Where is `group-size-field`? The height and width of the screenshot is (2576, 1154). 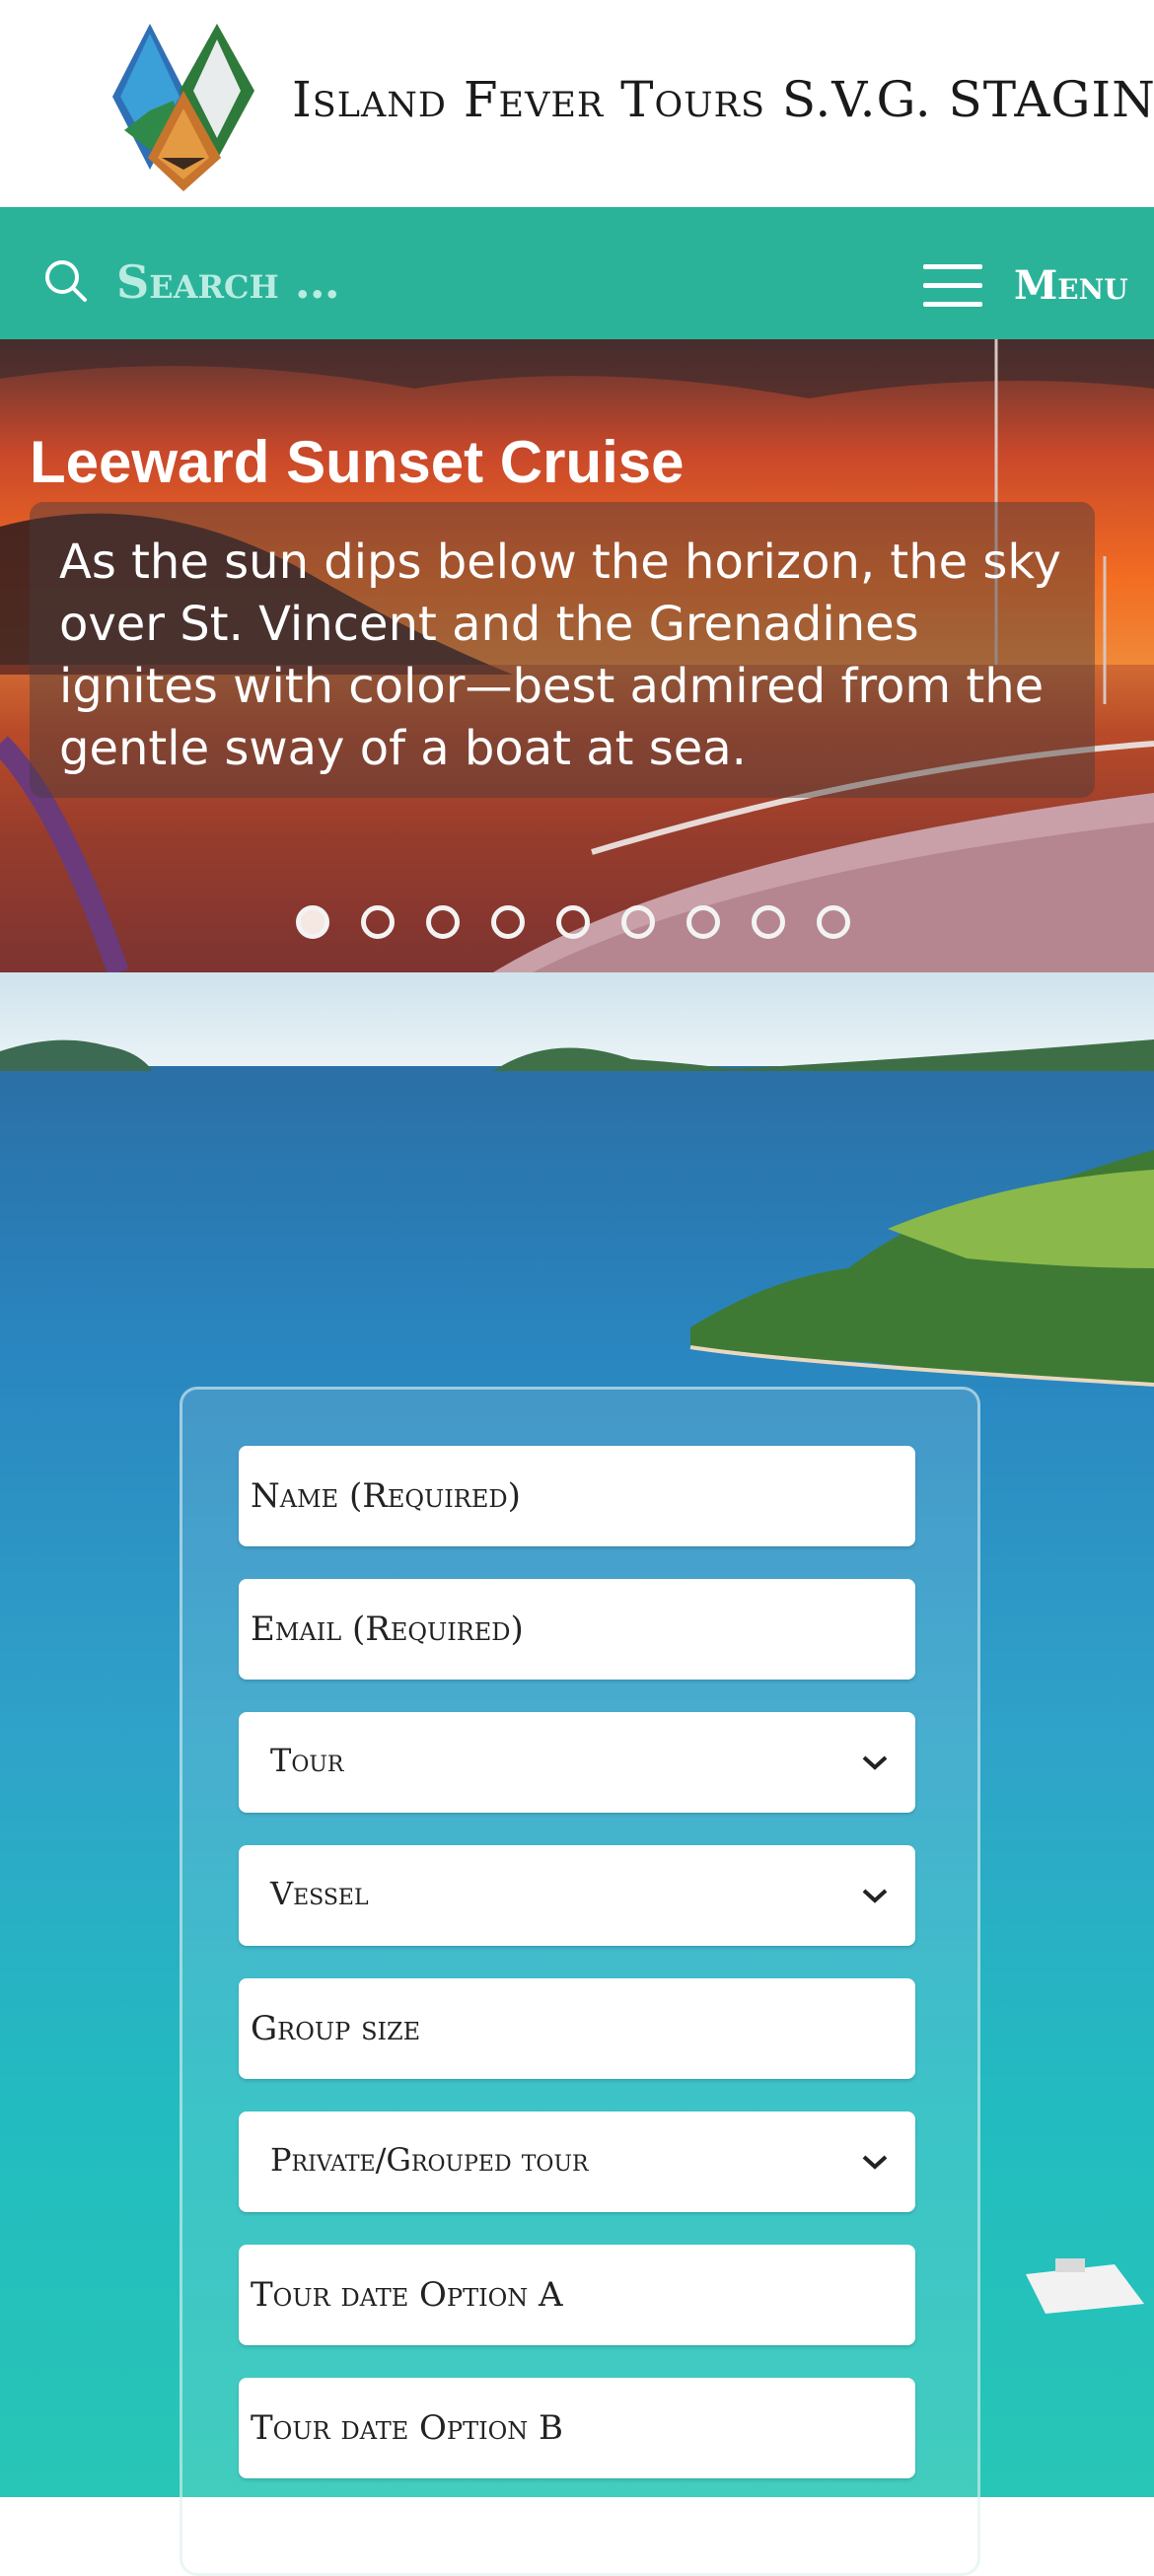
group-size-field is located at coordinates (577, 2028).